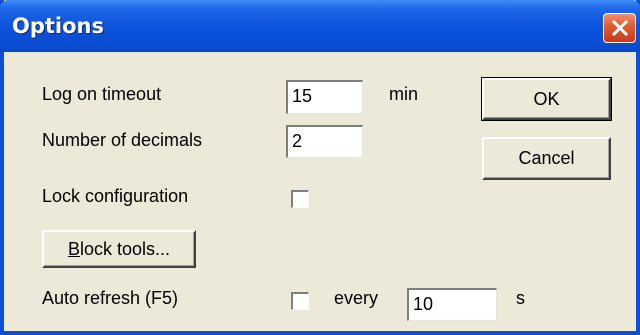  What do you see at coordinates (356, 298) in the screenshot?
I see `auto-refresh-every-label: every` at bounding box center [356, 298].